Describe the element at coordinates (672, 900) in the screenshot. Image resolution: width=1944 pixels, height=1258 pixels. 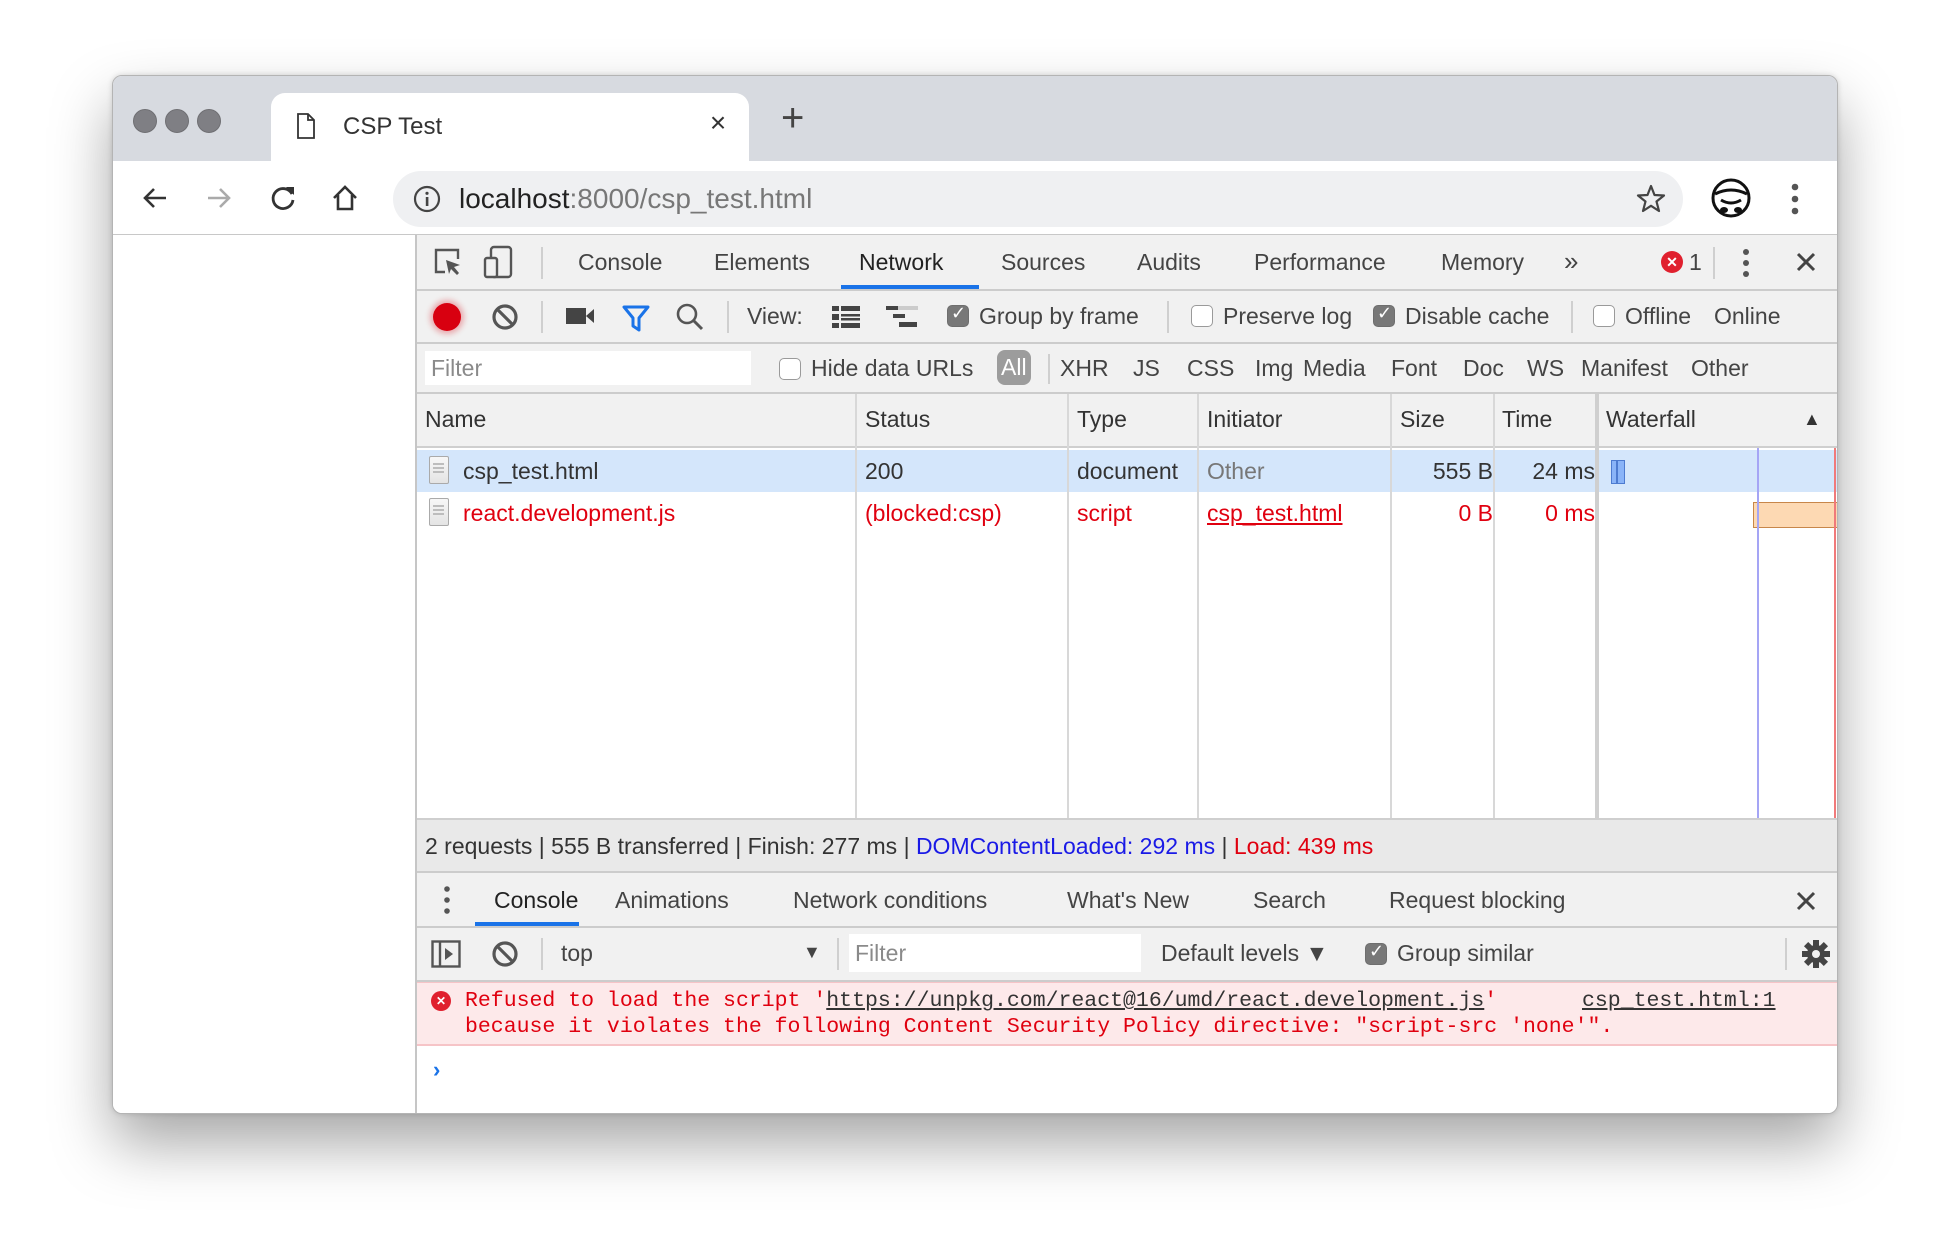
I see `drawer-tab-animations: Animations` at that location.